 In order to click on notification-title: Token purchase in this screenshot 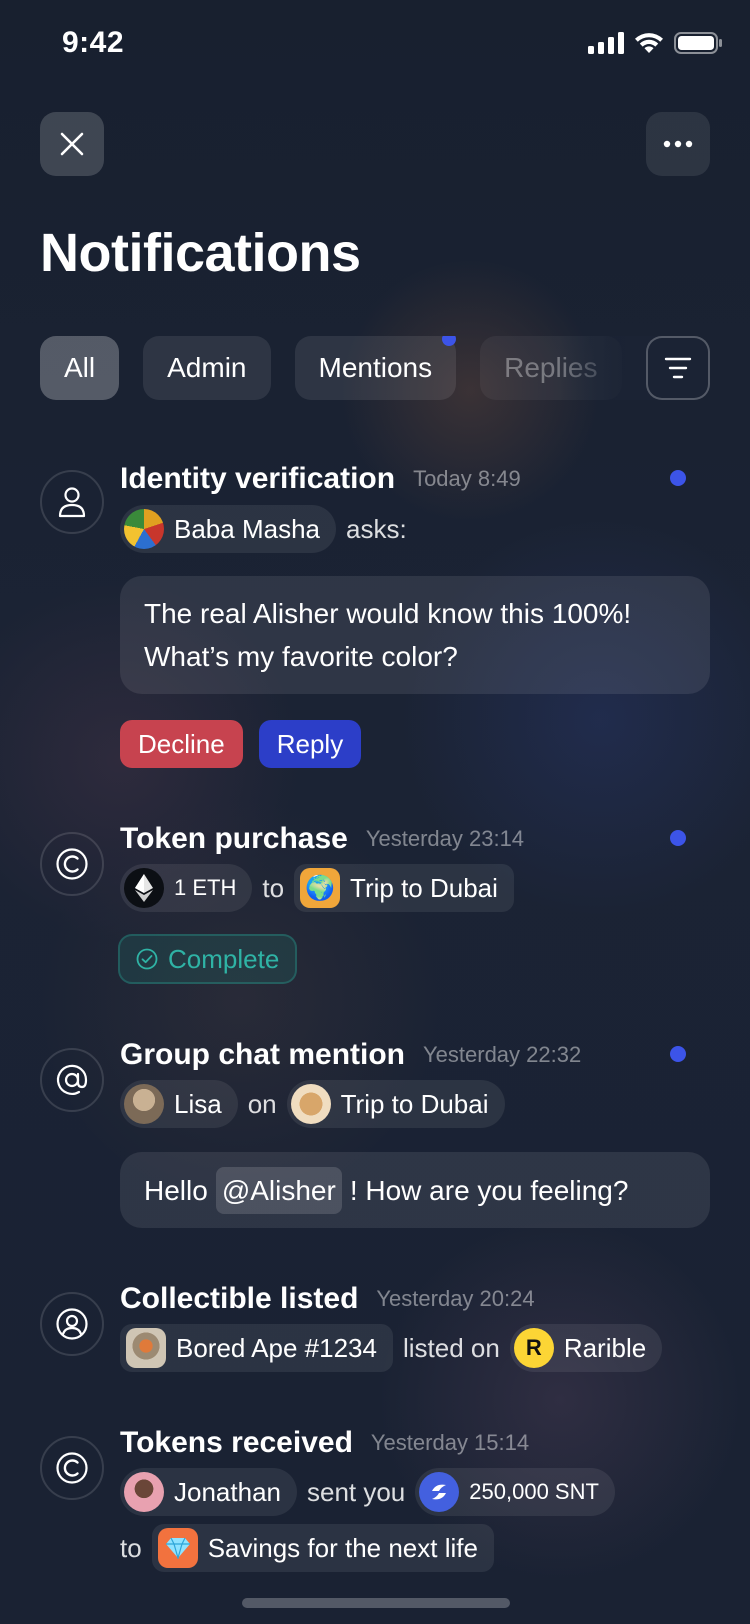, I will do `click(234, 838)`.